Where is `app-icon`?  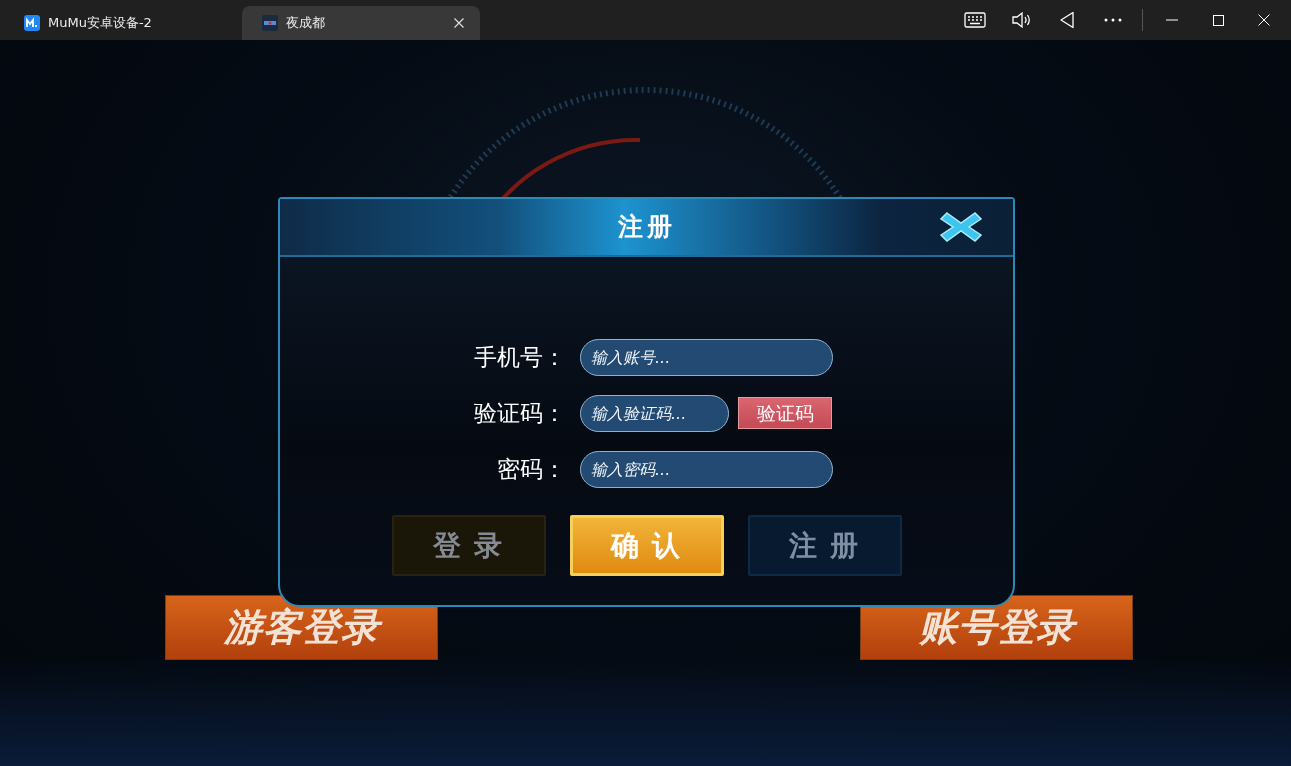 app-icon is located at coordinates (32, 23).